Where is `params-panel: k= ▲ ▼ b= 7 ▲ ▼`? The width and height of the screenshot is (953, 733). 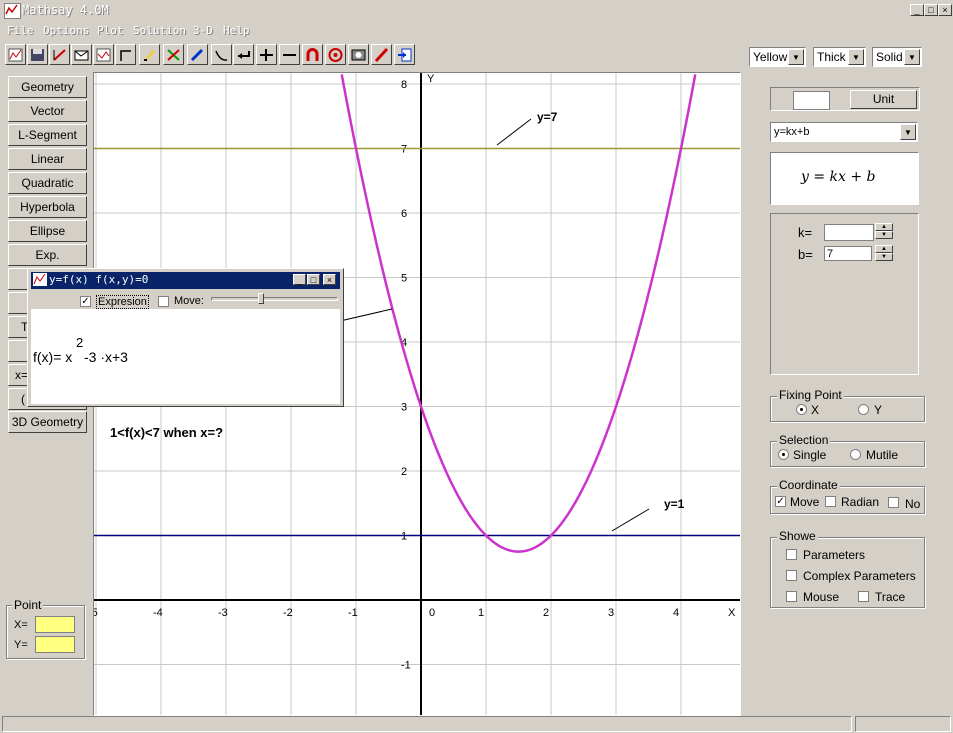
params-panel: k= ▲ ▼ b= 7 ▲ ▼ is located at coordinates (844, 294).